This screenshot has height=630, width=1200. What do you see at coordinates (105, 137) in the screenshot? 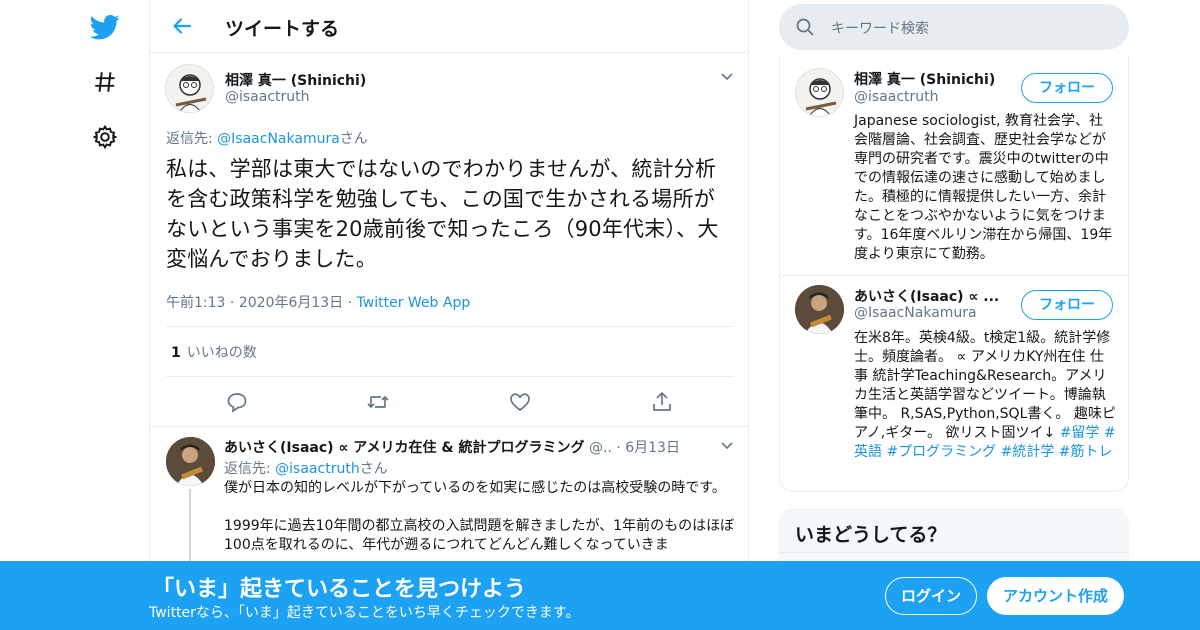
I see `gear-icon` at bounding box center [105, 137].